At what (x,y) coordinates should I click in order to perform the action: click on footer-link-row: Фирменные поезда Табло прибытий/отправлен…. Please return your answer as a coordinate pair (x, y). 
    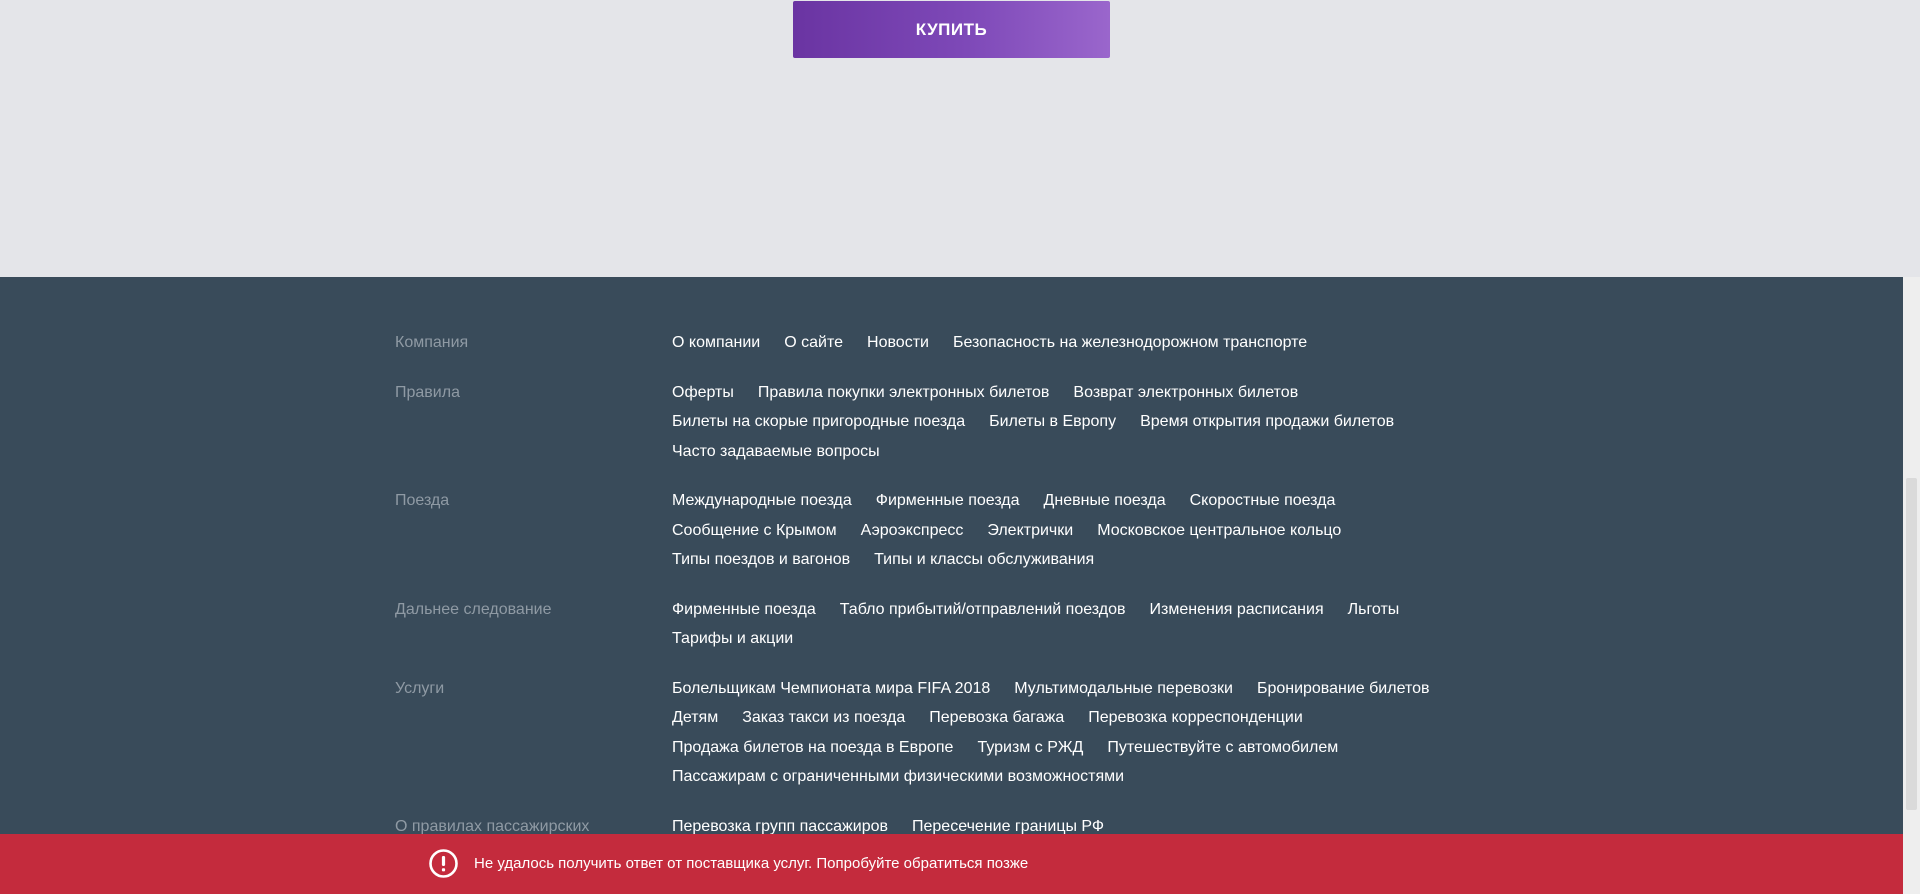
    Looking at the image, I should click on (1123, 610).